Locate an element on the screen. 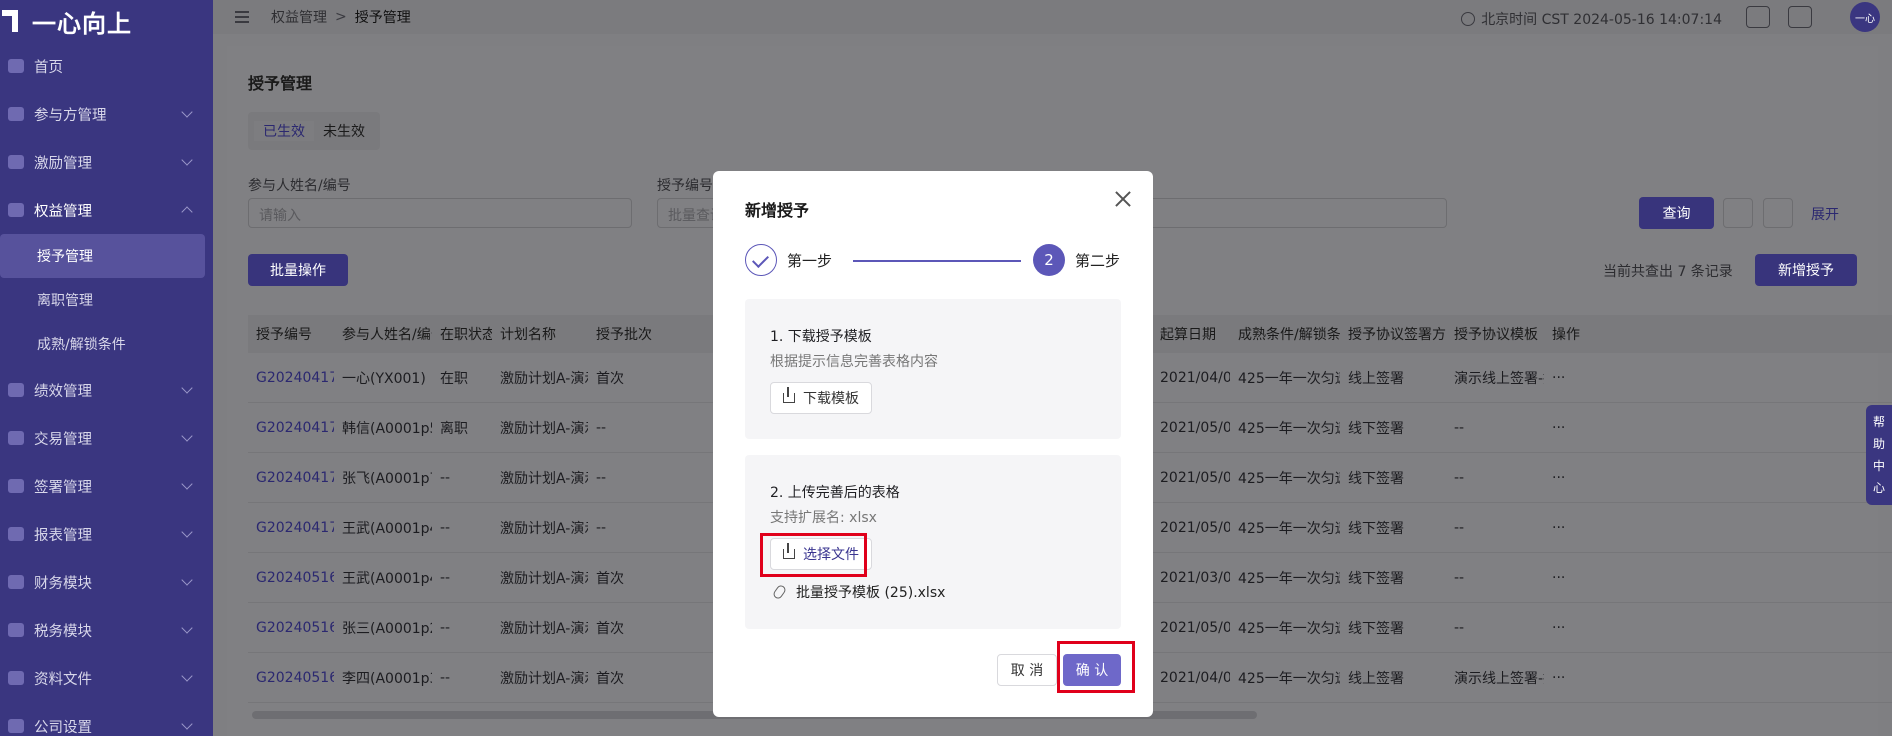  cancel-button-label: 取 消 is located at coordinates (1027, 671).